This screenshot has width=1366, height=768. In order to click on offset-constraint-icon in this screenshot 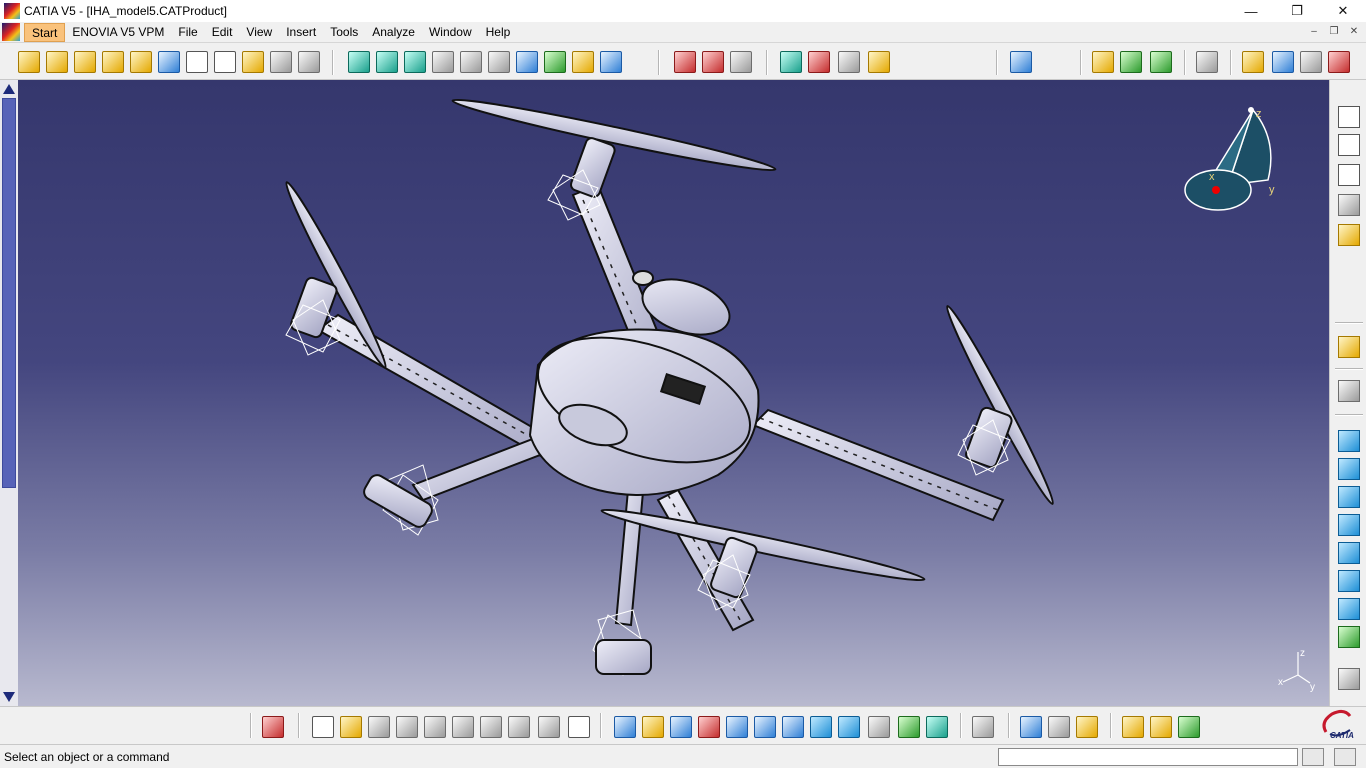, I will do `click(555, 62)`.